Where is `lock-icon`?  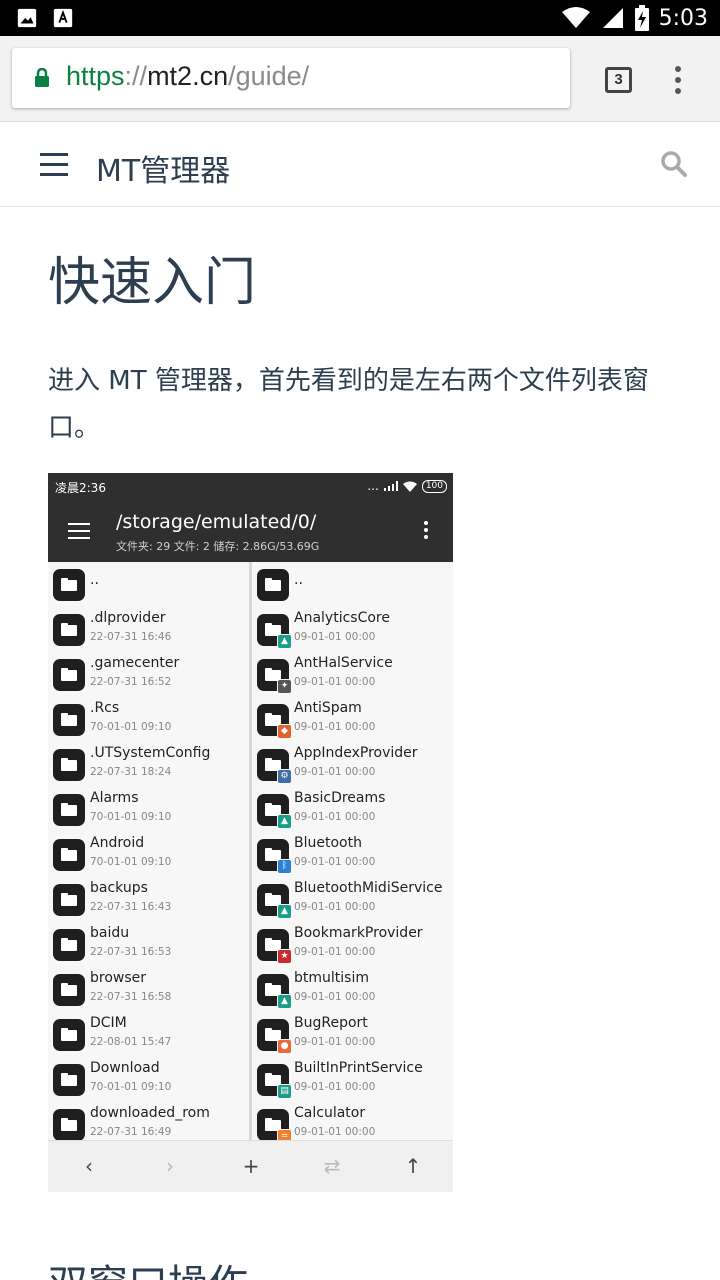
lock-icon is located at coordinates (42, 77).